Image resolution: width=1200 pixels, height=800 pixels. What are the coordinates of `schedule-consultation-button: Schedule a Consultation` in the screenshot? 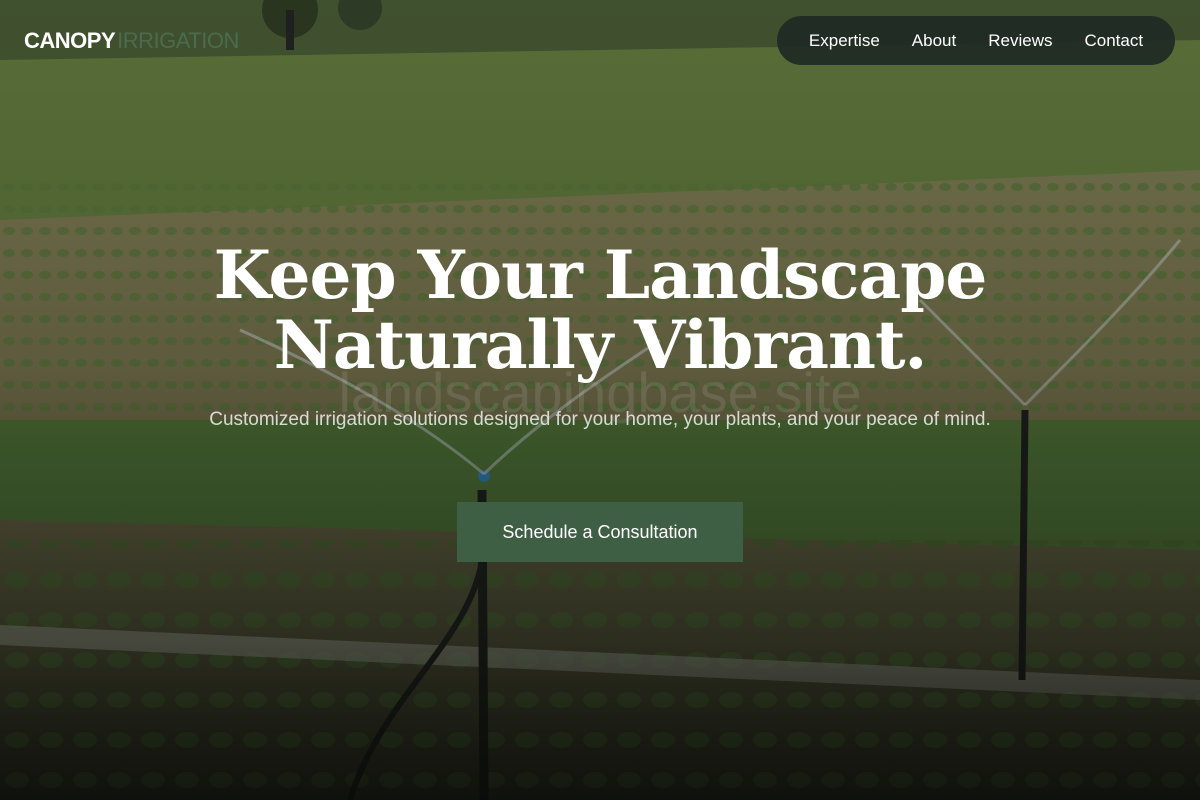 It's located at (600, 532).